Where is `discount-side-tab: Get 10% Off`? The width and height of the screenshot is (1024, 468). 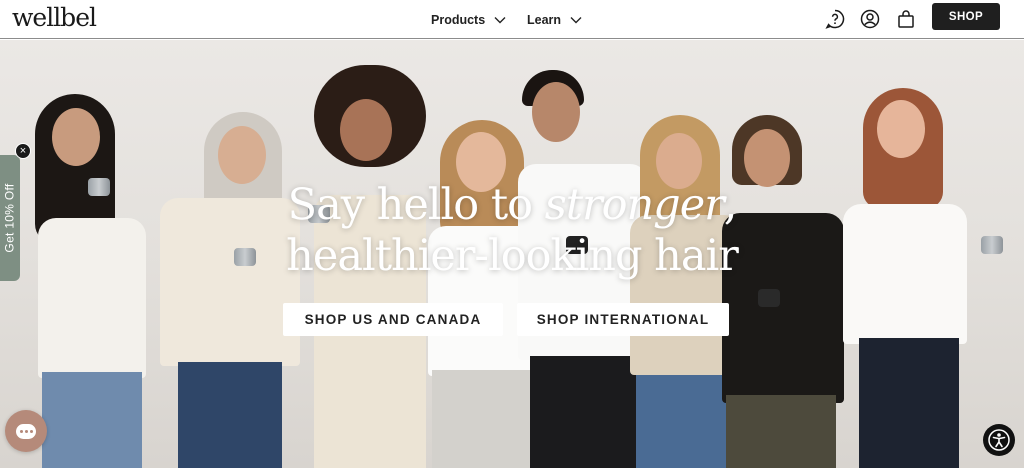 discount-side-tab: Get 10% Off is located at coordinates (10, 218).